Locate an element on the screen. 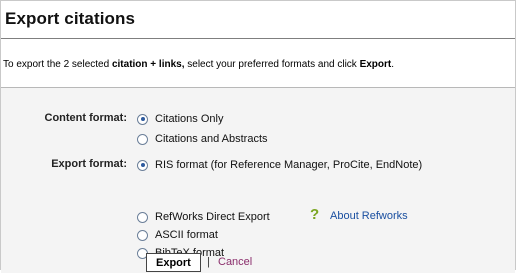 Image resolution: width=522 pixels, height=276 pixels. radio-citations-abstracts is located at coordinates (142, 139).